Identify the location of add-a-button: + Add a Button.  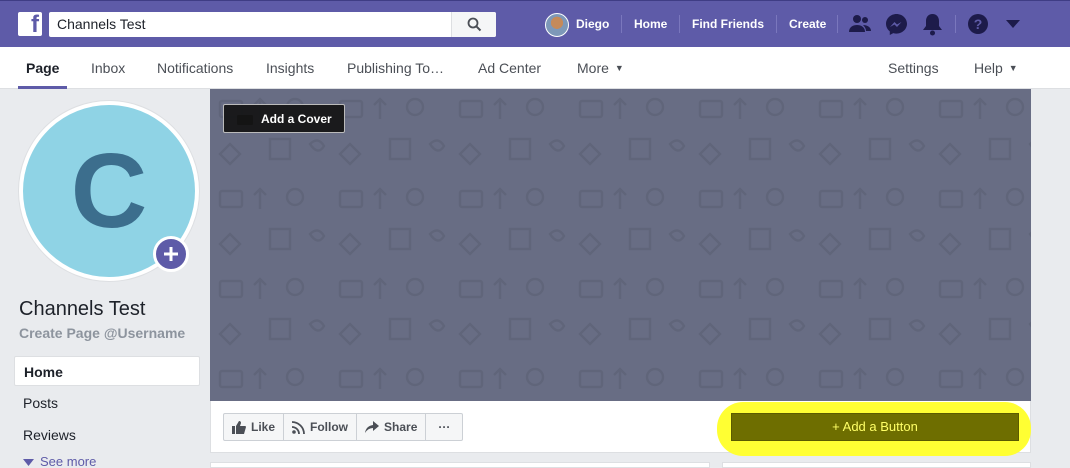
(875, 427).